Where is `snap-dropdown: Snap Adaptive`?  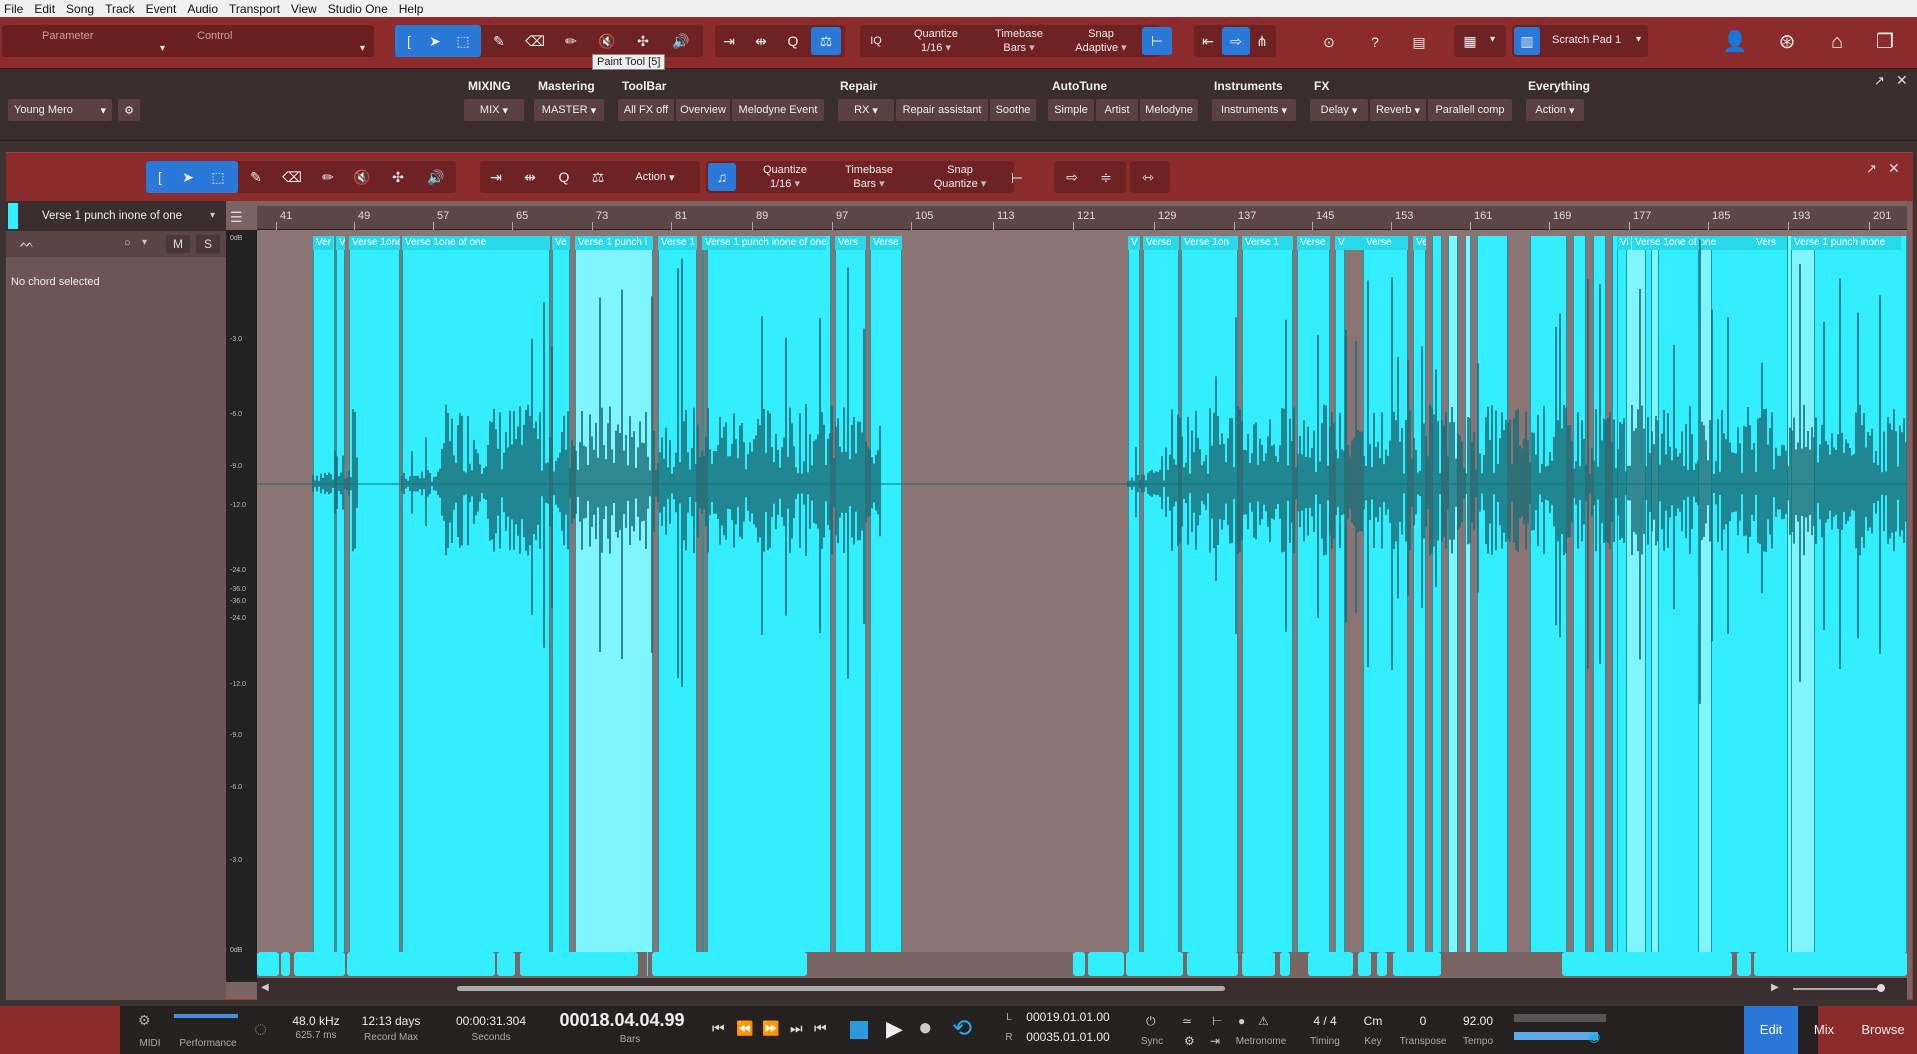 snap-dropdown: Snap Adaptive is located at coordinates (1101, 41).